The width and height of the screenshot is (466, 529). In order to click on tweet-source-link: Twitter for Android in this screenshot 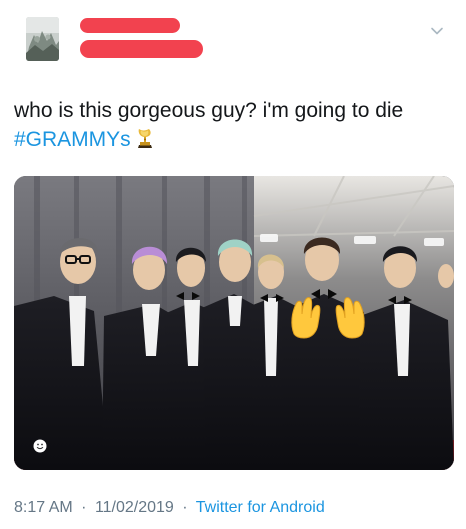, I will do `click(260, 507)`.